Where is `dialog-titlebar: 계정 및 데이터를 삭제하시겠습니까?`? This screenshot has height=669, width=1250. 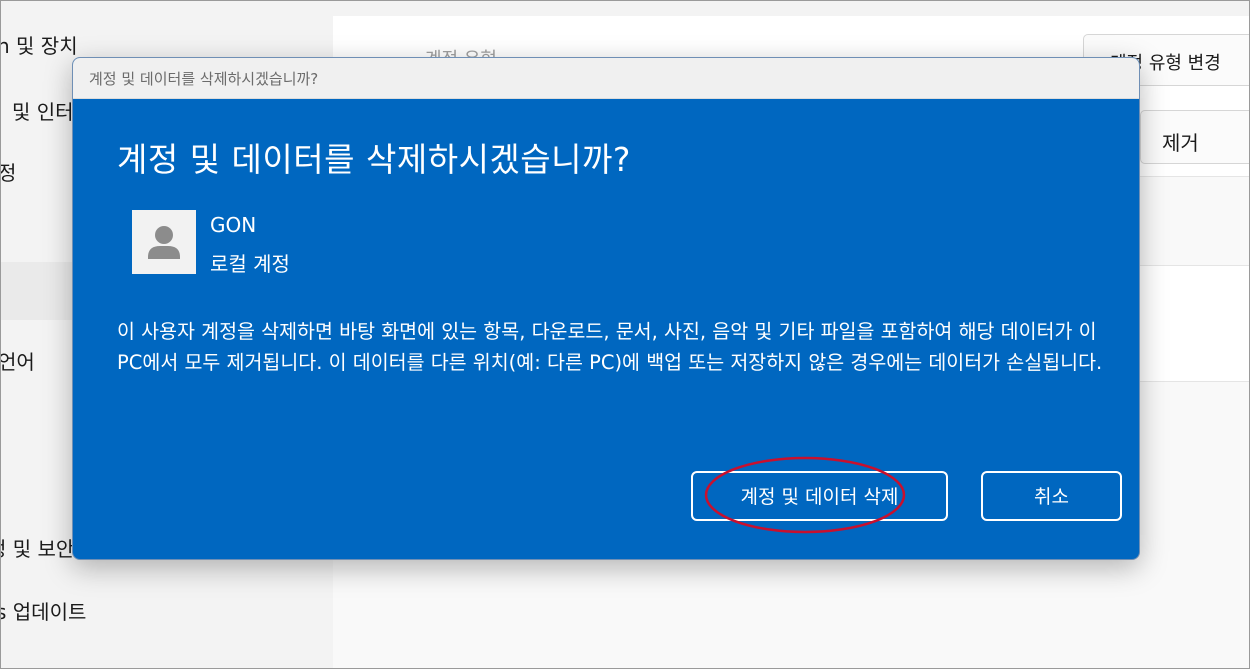 dialog-titlebar: 계정 및 데이터를 삭제하시겠습니까? is located at coordinates (606, 78).